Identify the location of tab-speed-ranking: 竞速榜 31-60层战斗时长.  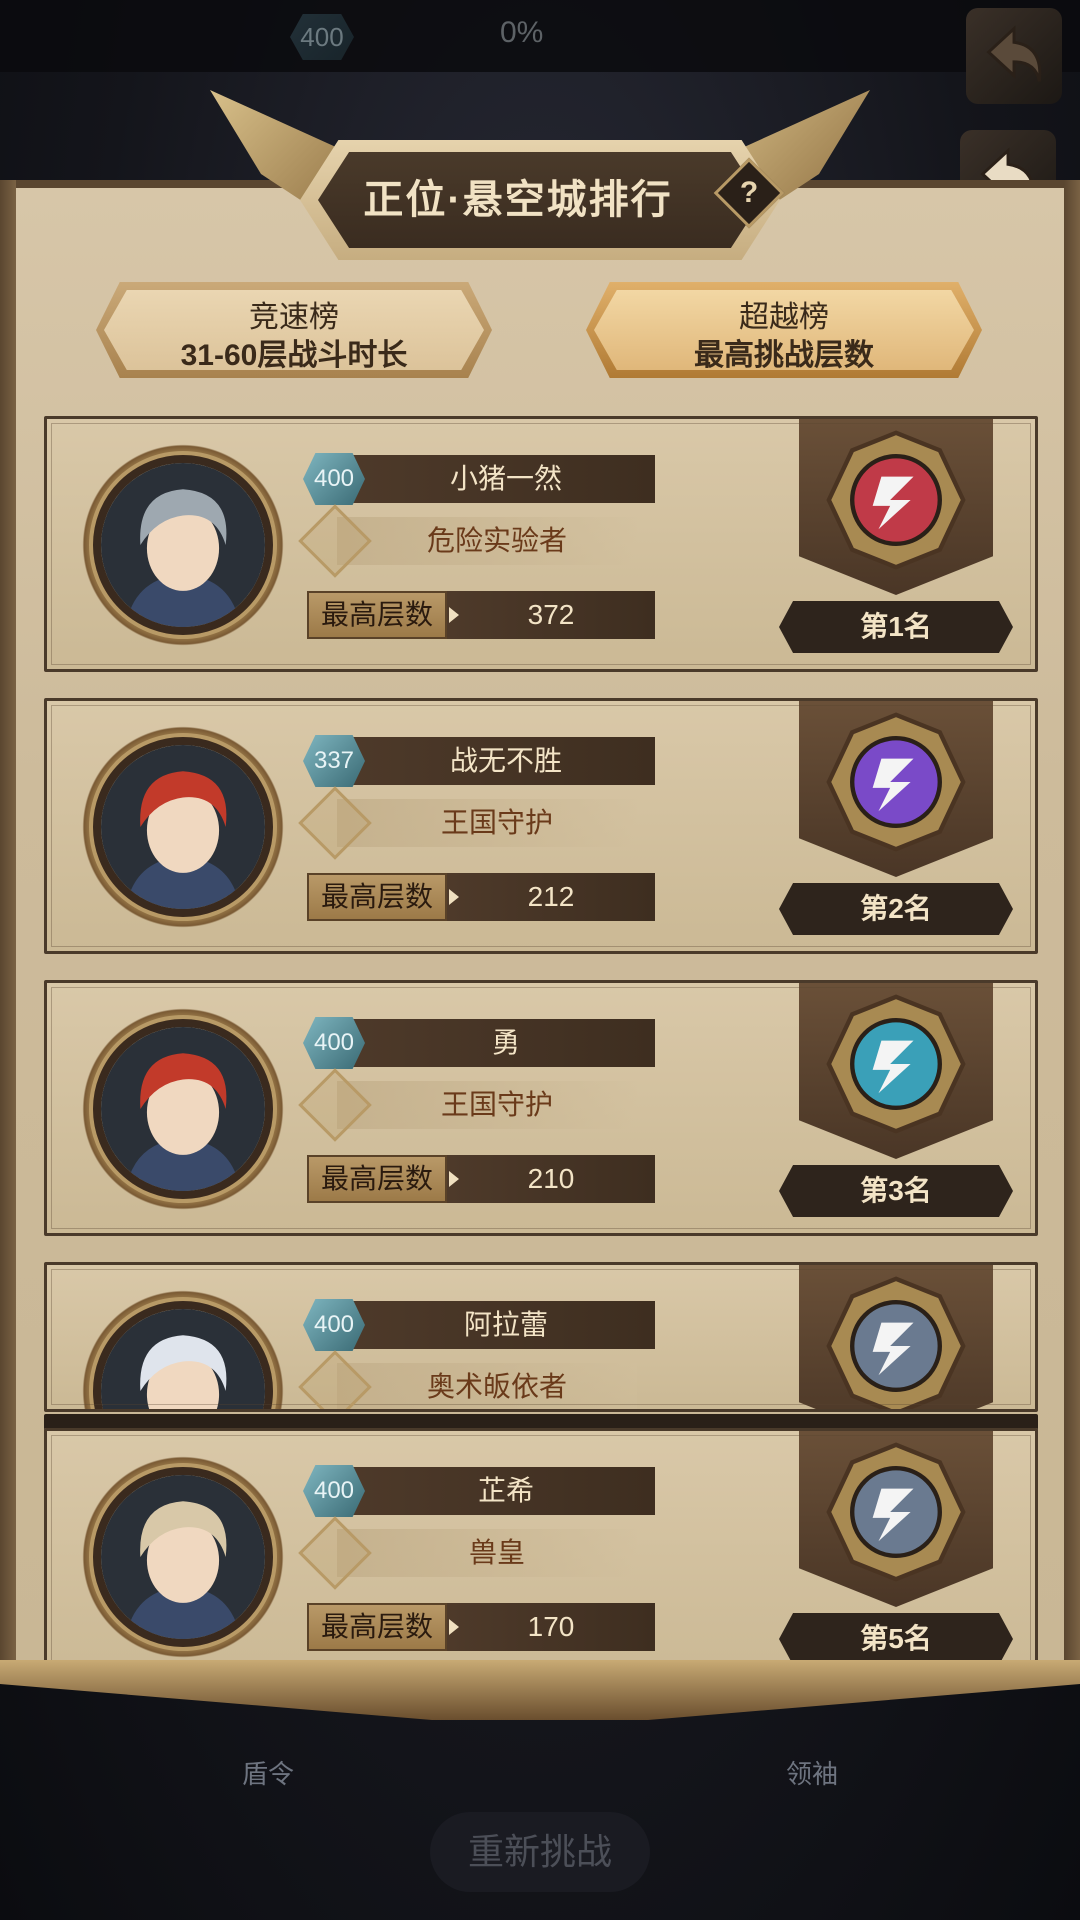
(294, 330).